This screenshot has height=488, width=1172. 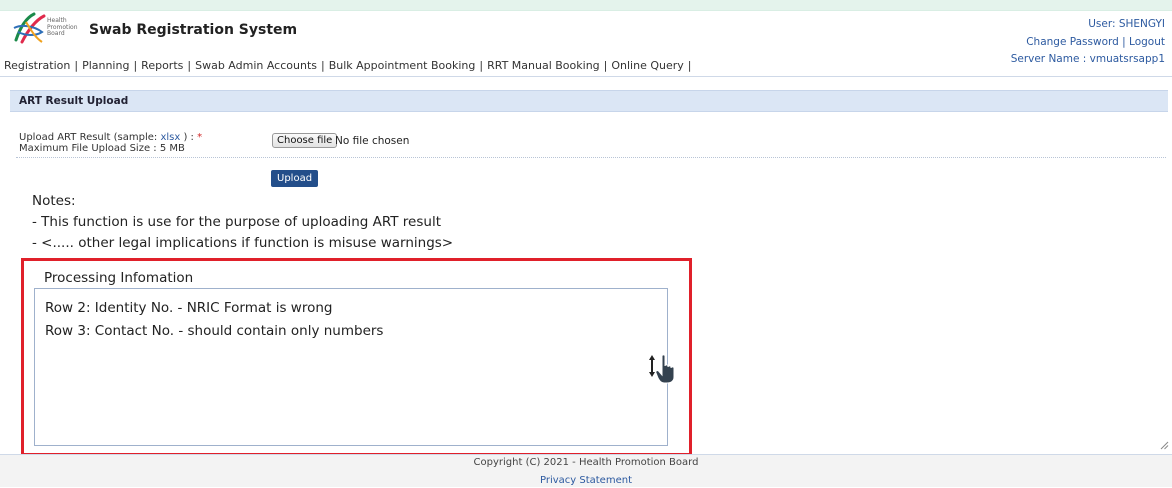 What do you see at coordinates (119, 278) in the screenshot?
I see `processing-title: Processing Infomation` at bounding box center [119, 278].